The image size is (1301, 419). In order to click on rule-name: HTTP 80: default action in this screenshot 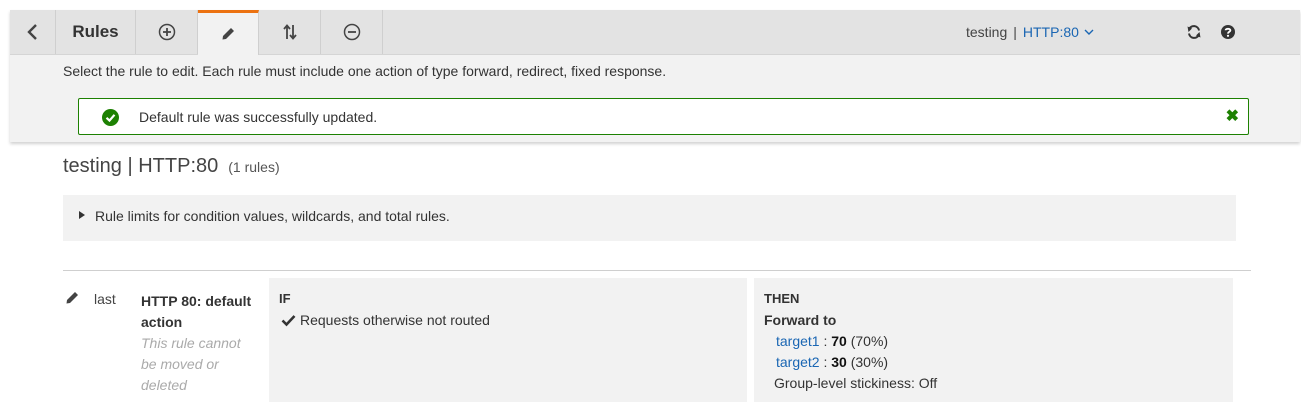, I will do `click(196, 311)`.